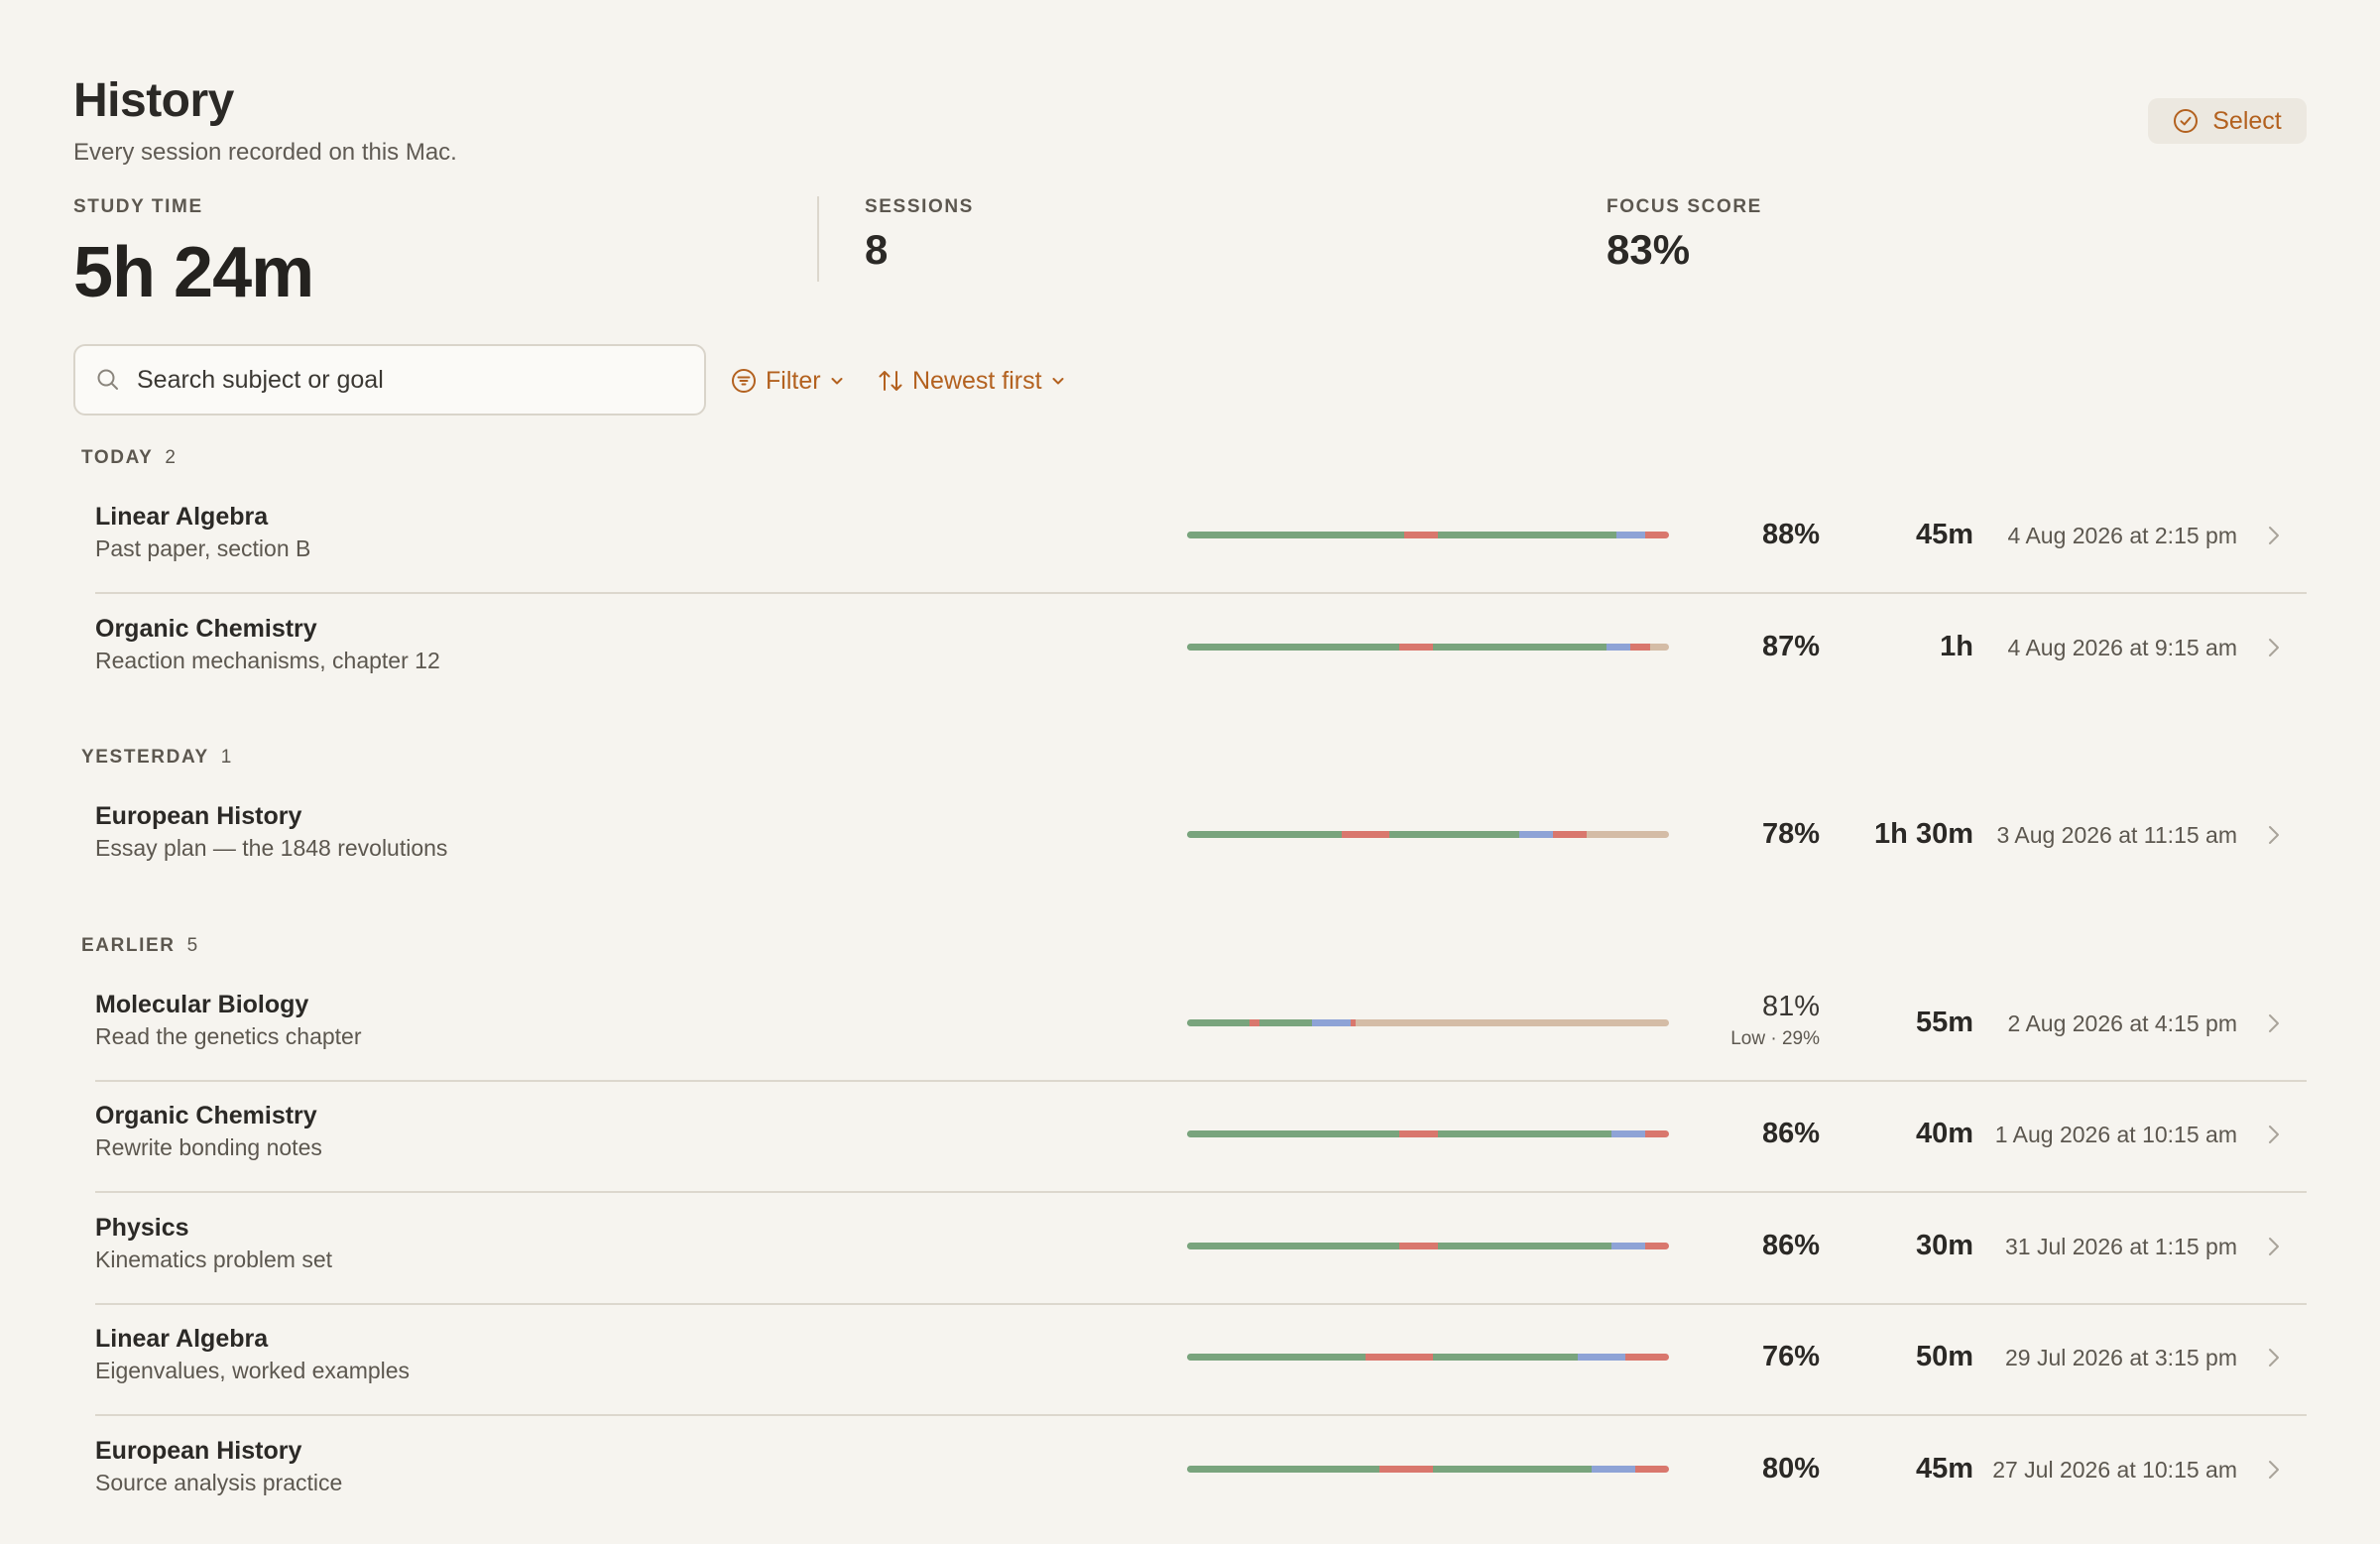 The width and height of the screenshot is (2380, 1544). I want to click on group-header-yesterday: YESTERDAY 1, so click(156, 758).